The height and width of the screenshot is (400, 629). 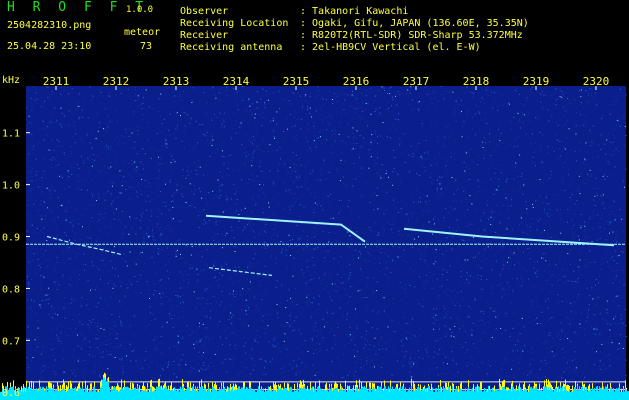 What do you see at coordinates (204, 11) in the screenshot?
I see `info-key-observer: Observer` at bounding box center [204, 11].